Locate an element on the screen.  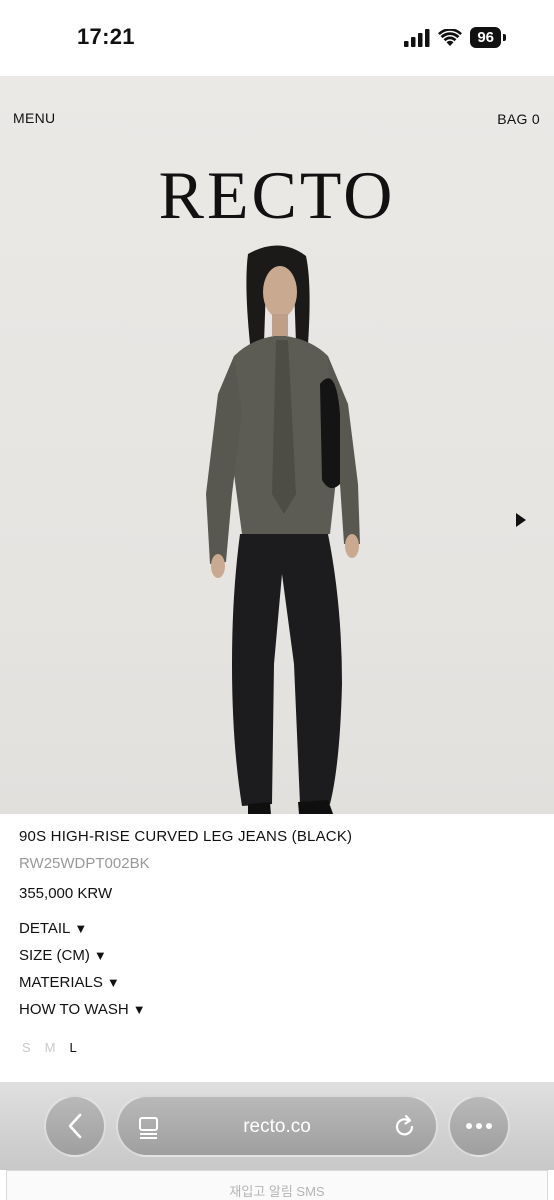
product-price: 355,000 KRW is located at coordinates (66, 893).